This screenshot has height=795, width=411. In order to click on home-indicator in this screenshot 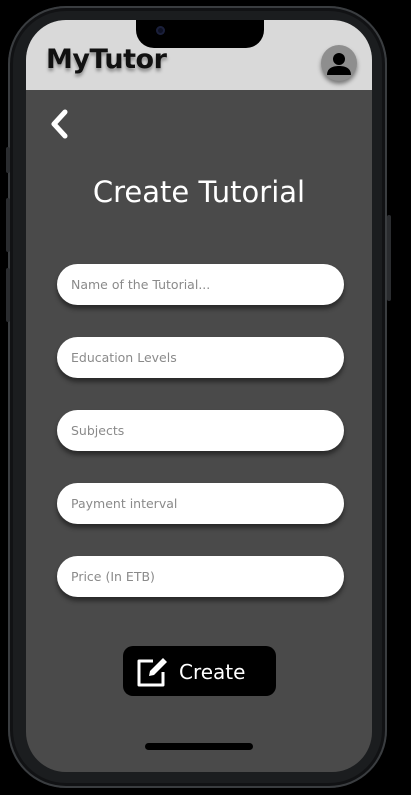, I will do `click(199, 746)`.